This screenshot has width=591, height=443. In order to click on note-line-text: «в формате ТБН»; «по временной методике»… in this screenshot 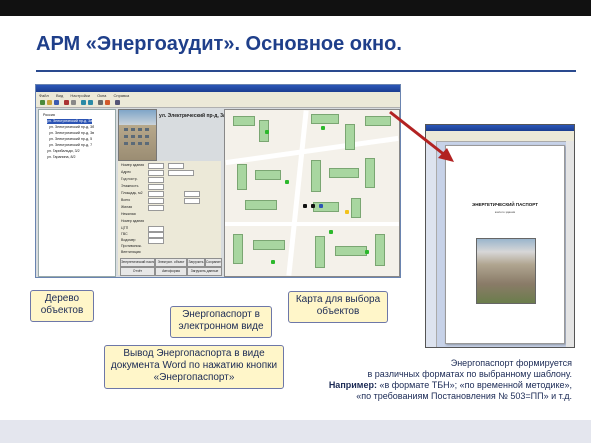, I will do `click(475, 385)`.